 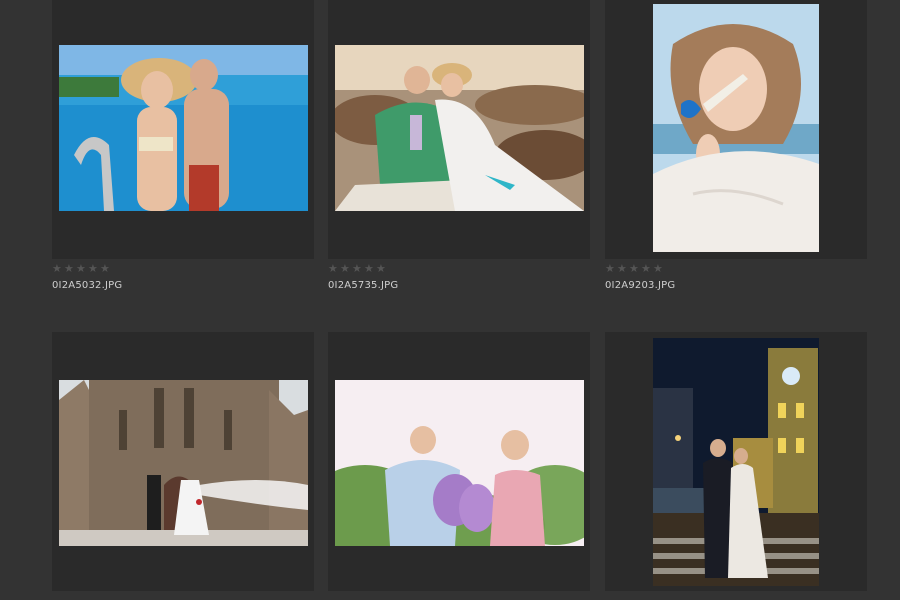 I want to click on thumbnail-filename: 0I2A5032.JPG, so click(x=87, y=285).